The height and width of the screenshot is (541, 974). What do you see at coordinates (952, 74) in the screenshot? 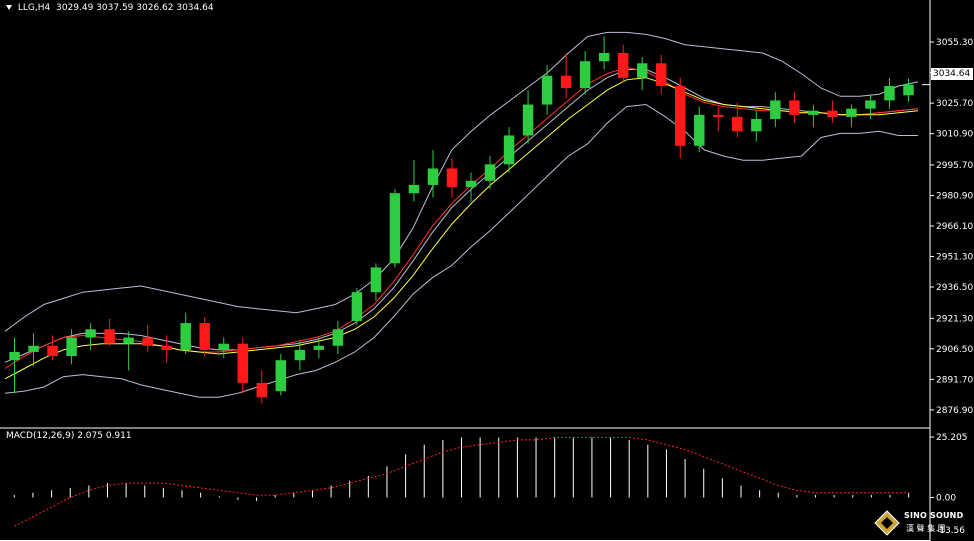
I see `current-price-label: 3034.64` at bounding box center [952, 74].